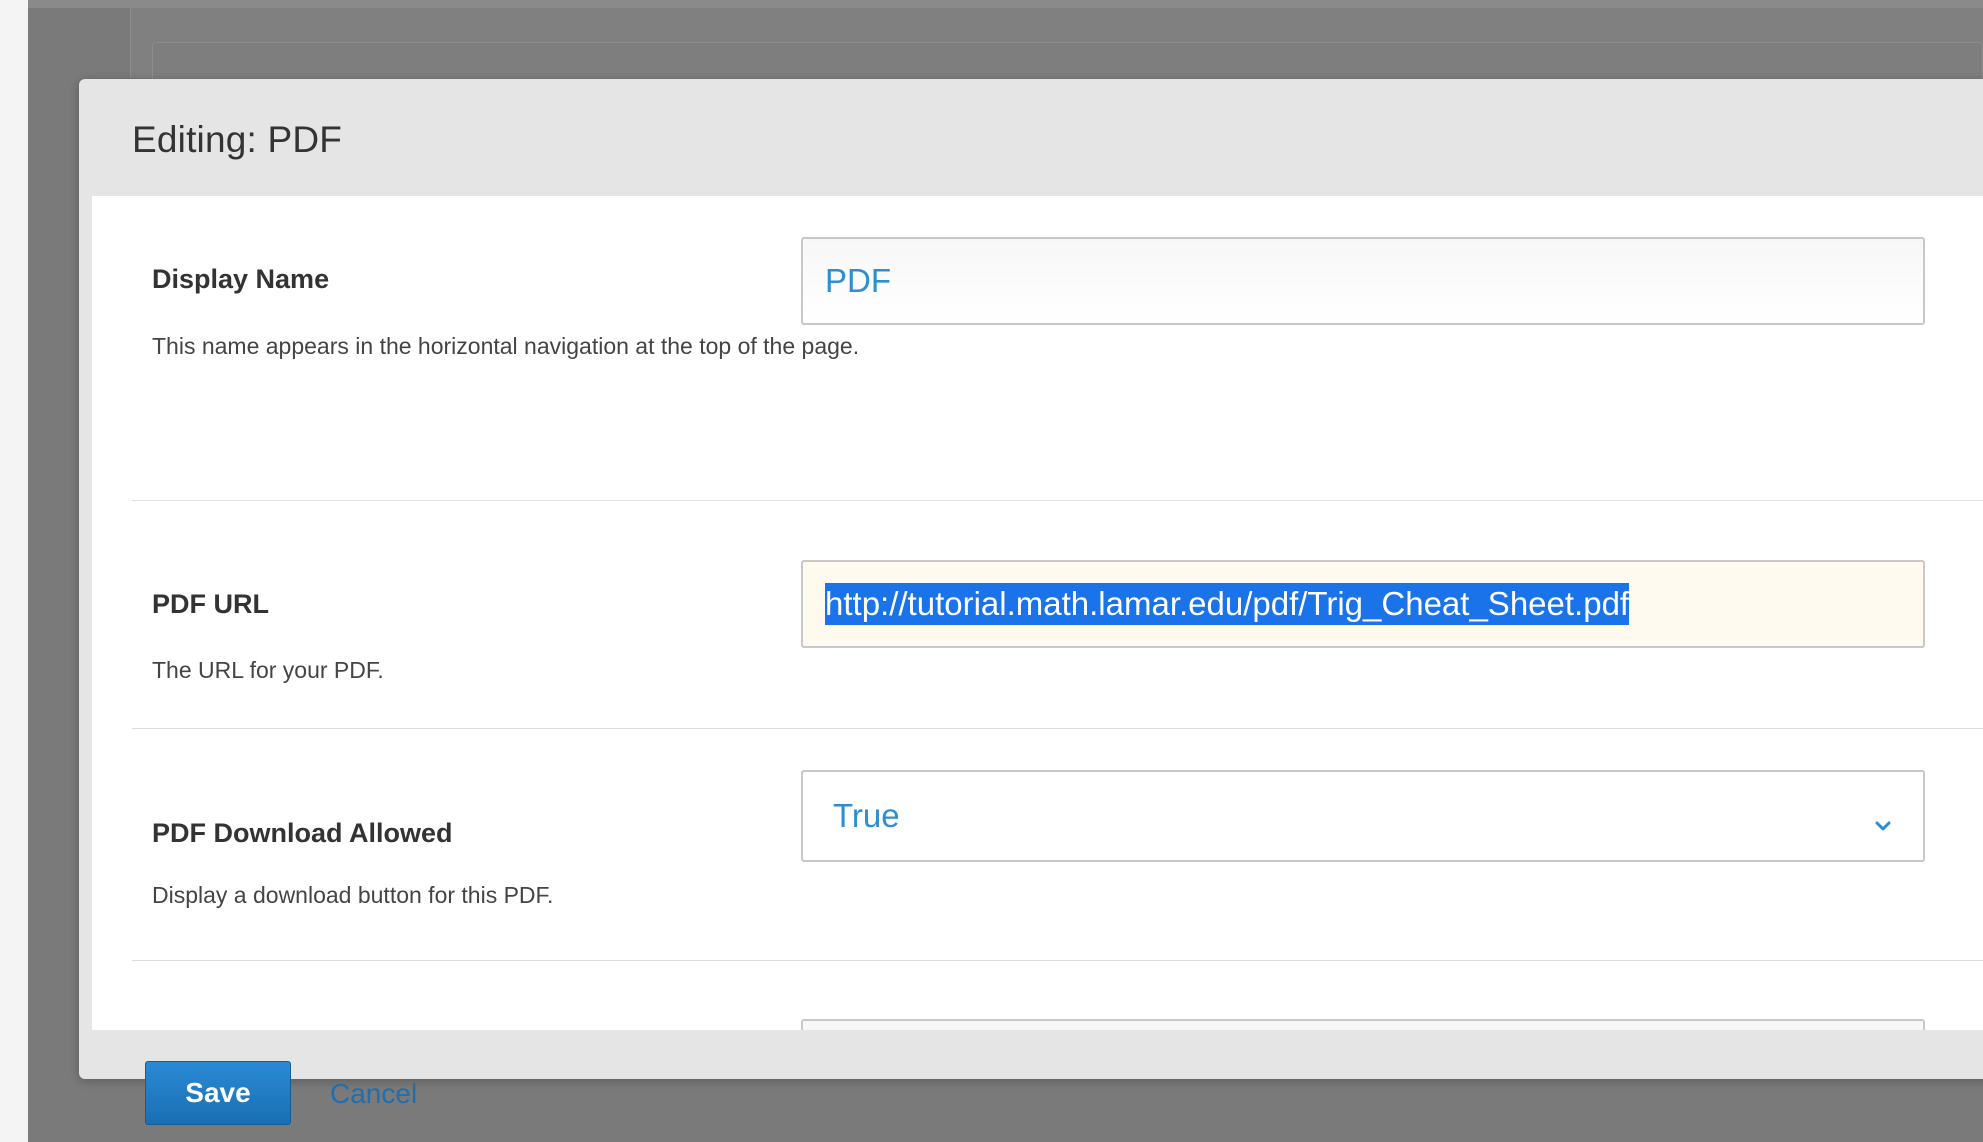 The height and width of the screenshot is (1142, 1983). I want to click on page-left-edge, so click(14, 571).